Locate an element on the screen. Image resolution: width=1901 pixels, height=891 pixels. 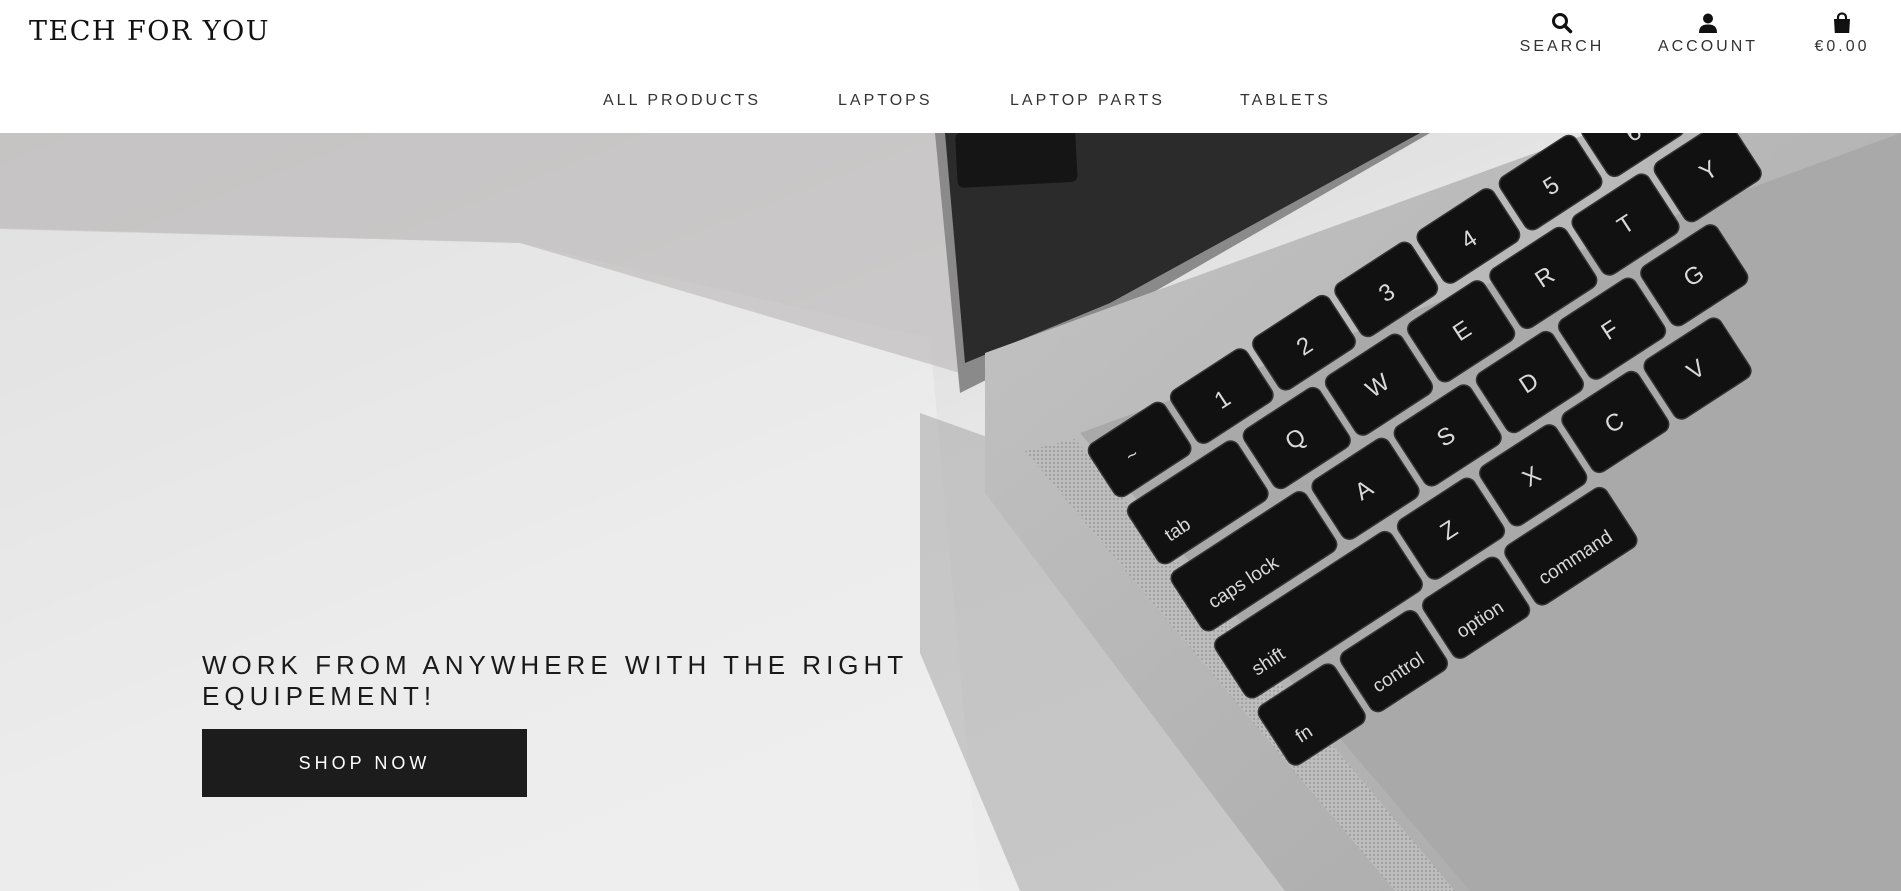
cart-button: €0.00 is located at coordinates (1842, 34).